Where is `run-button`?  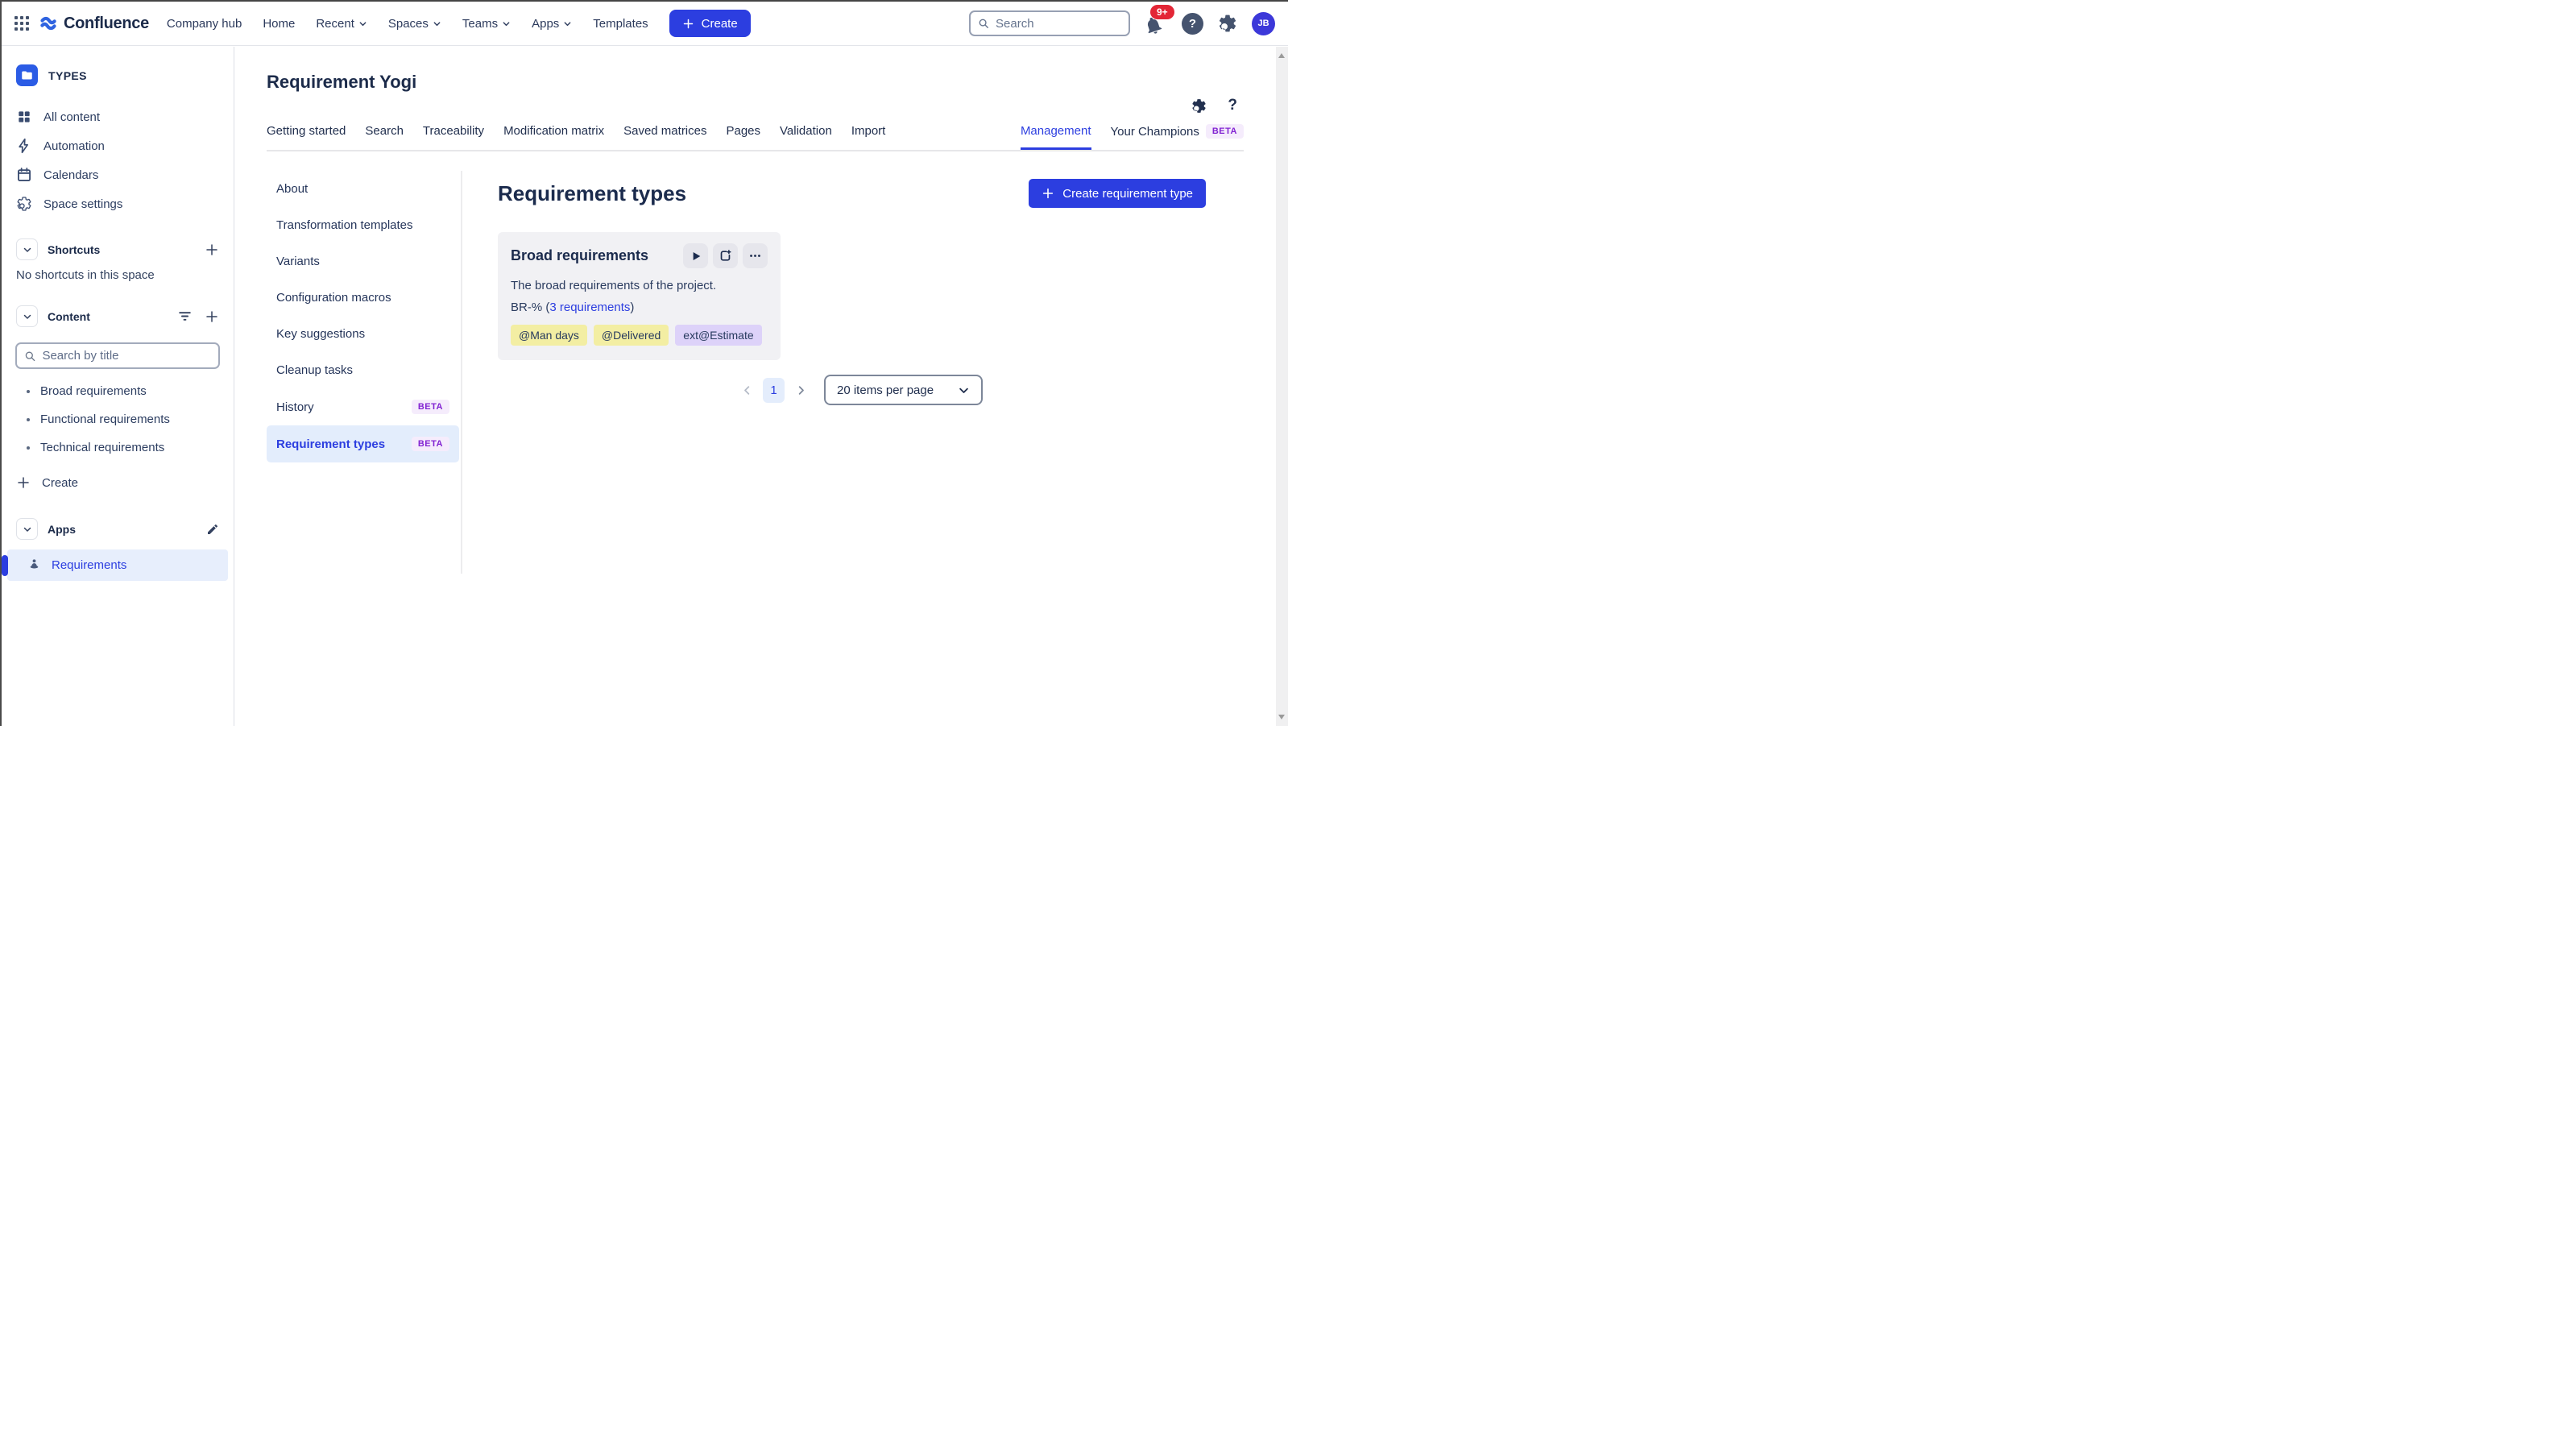
run-button is located at coordinates (695, 255).